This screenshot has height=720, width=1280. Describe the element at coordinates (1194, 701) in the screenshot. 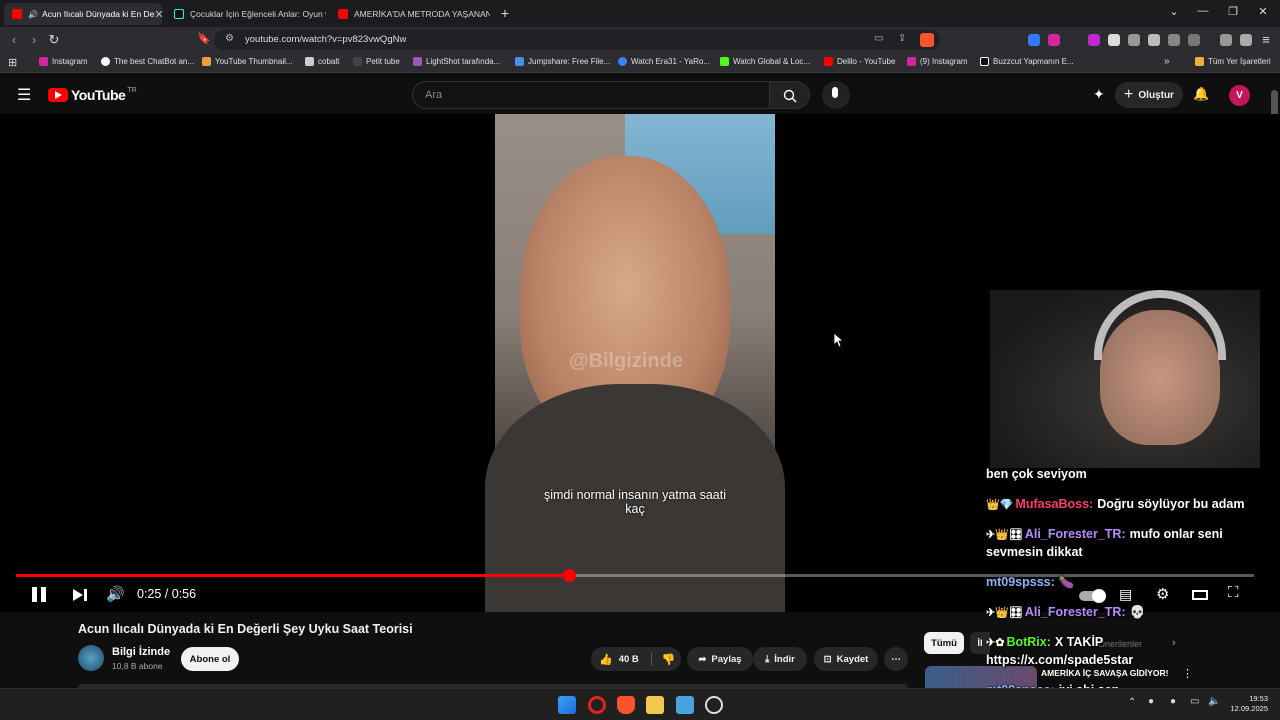

I see `network-icon: ▭` at that location.